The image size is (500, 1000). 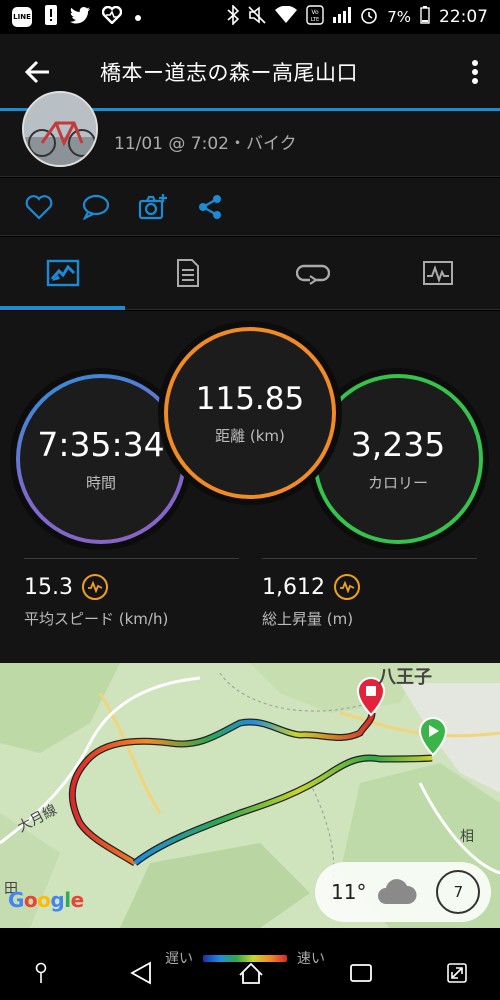 I want to click on tab-details, so click(x=187, y=273).